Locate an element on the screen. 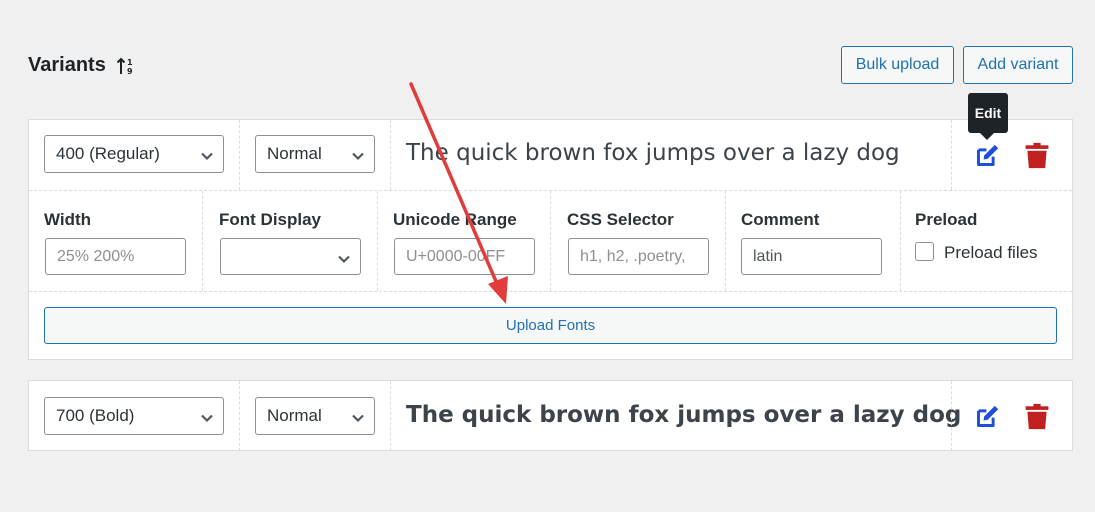 The image size is (1095, 512). font-weight-select: 400 (Regular) is located at coordinates (134, 154).